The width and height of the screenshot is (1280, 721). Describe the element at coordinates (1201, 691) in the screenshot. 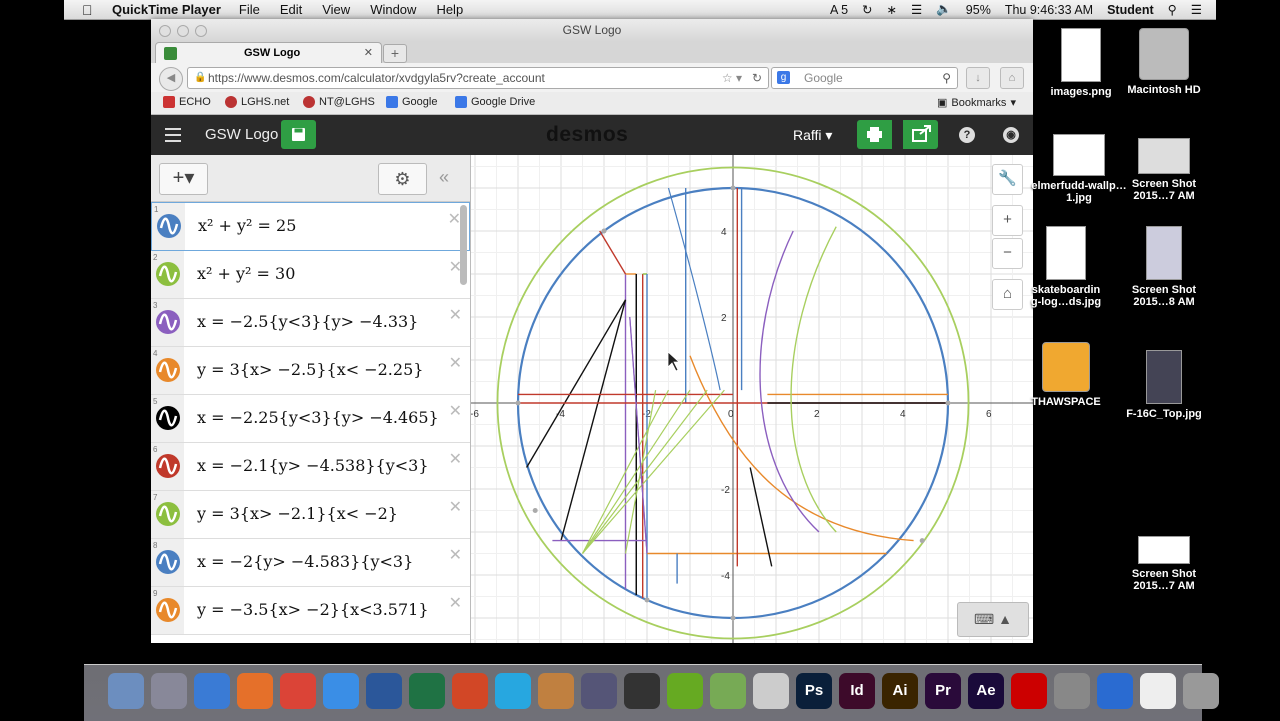

I see `dock-icon-trash` at that location.